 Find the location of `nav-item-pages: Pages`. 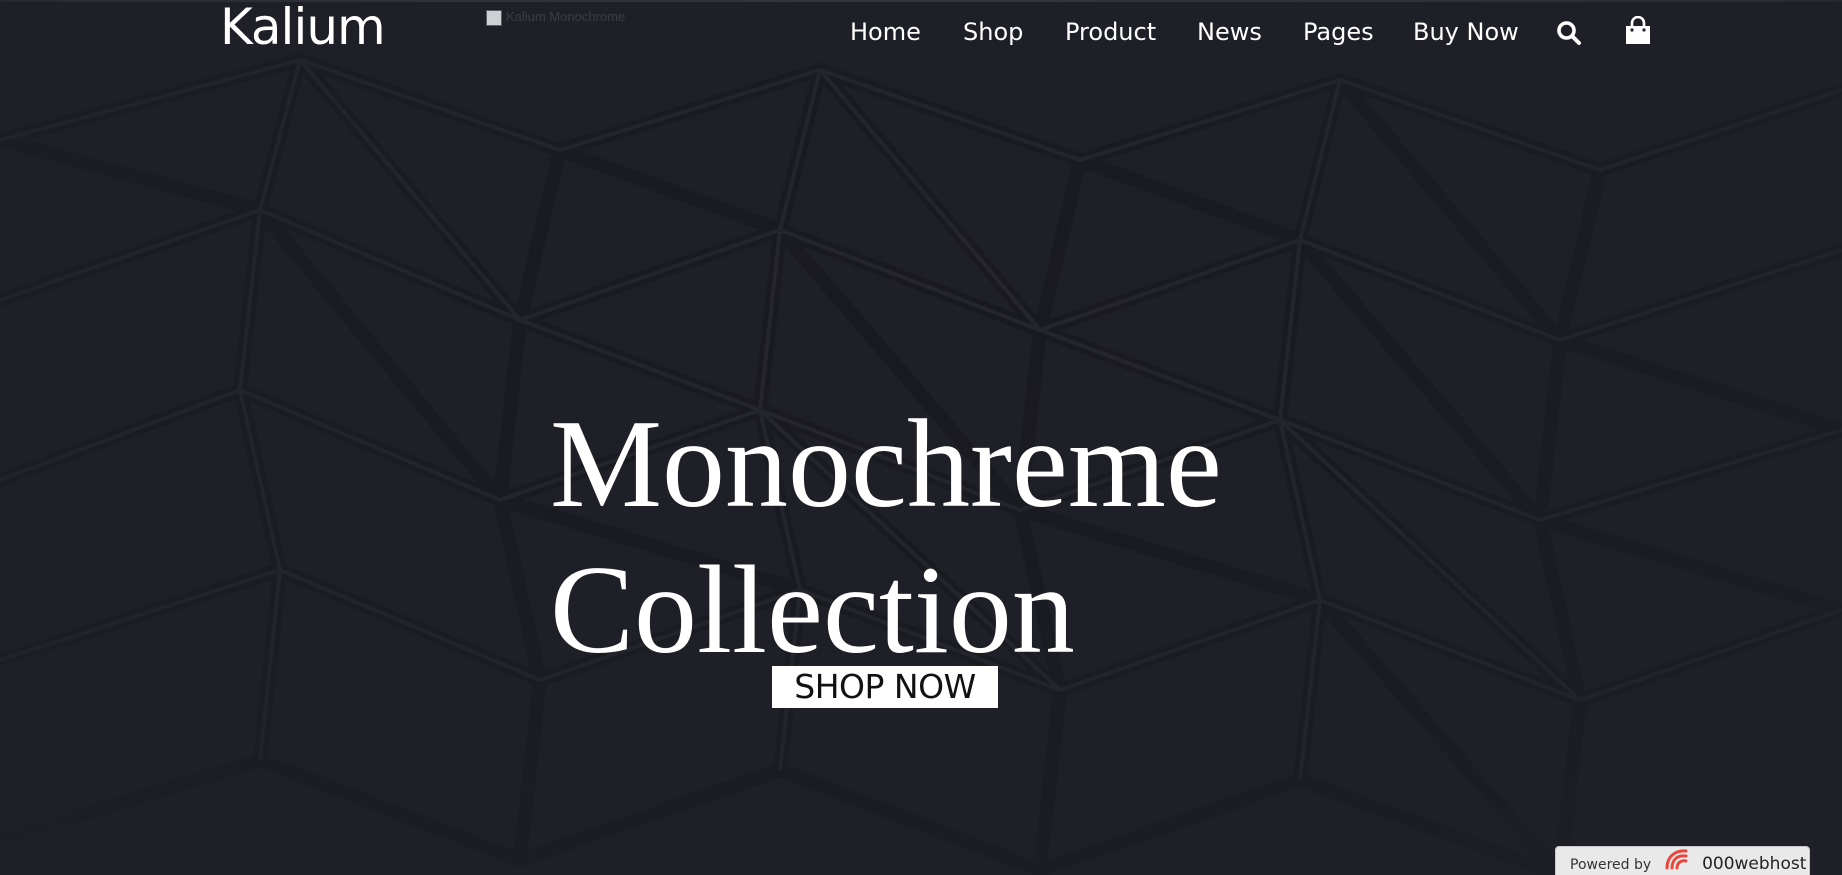

nav-item-pages: Pages is located at coordinates (1338, 32).